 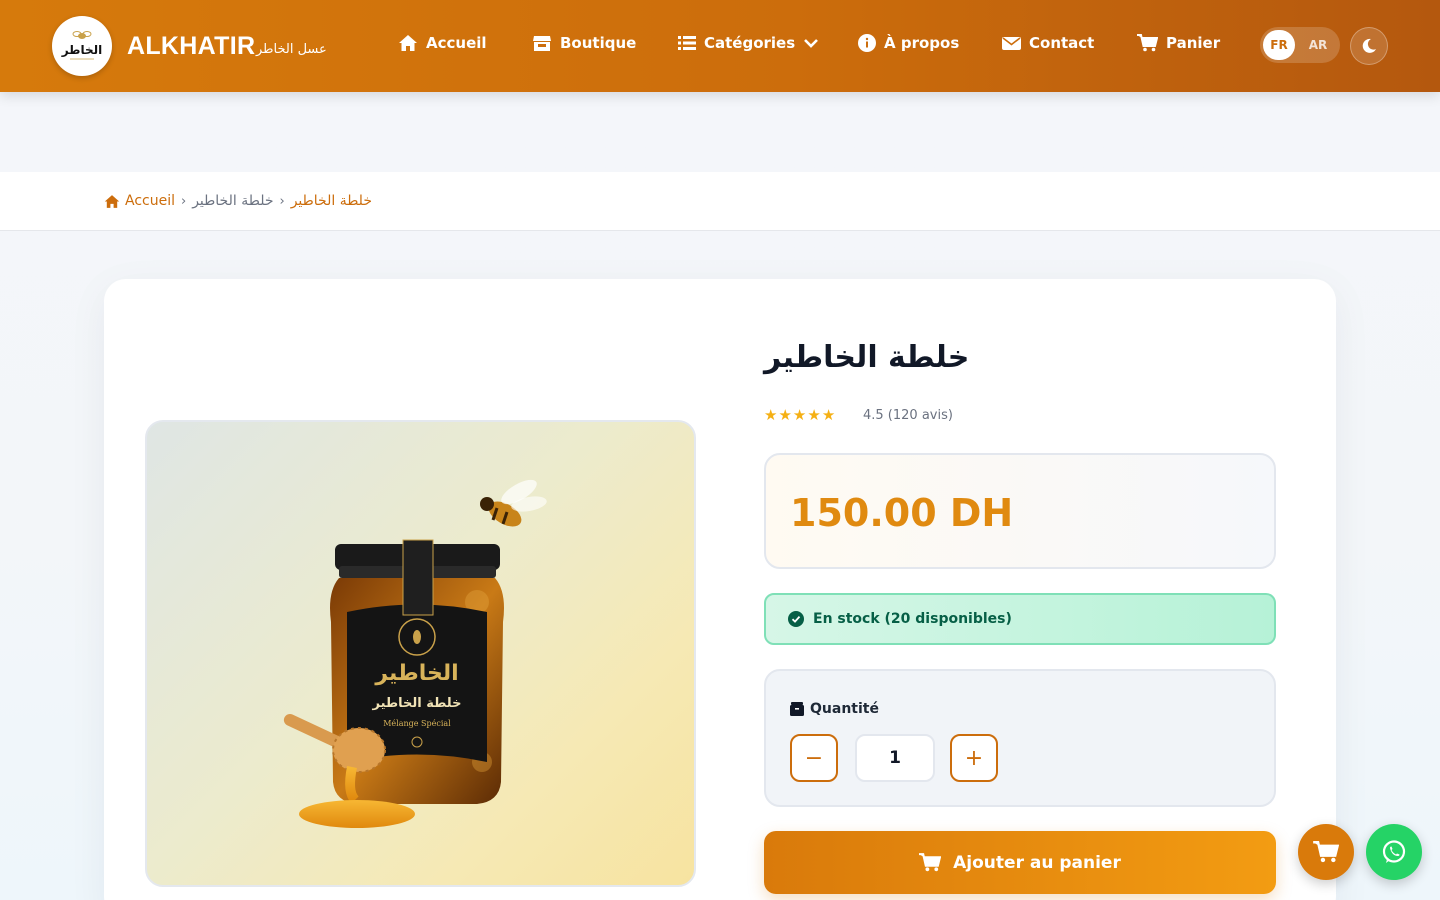 I want to click on whatsapp-button, so click(x=1394, y=852).